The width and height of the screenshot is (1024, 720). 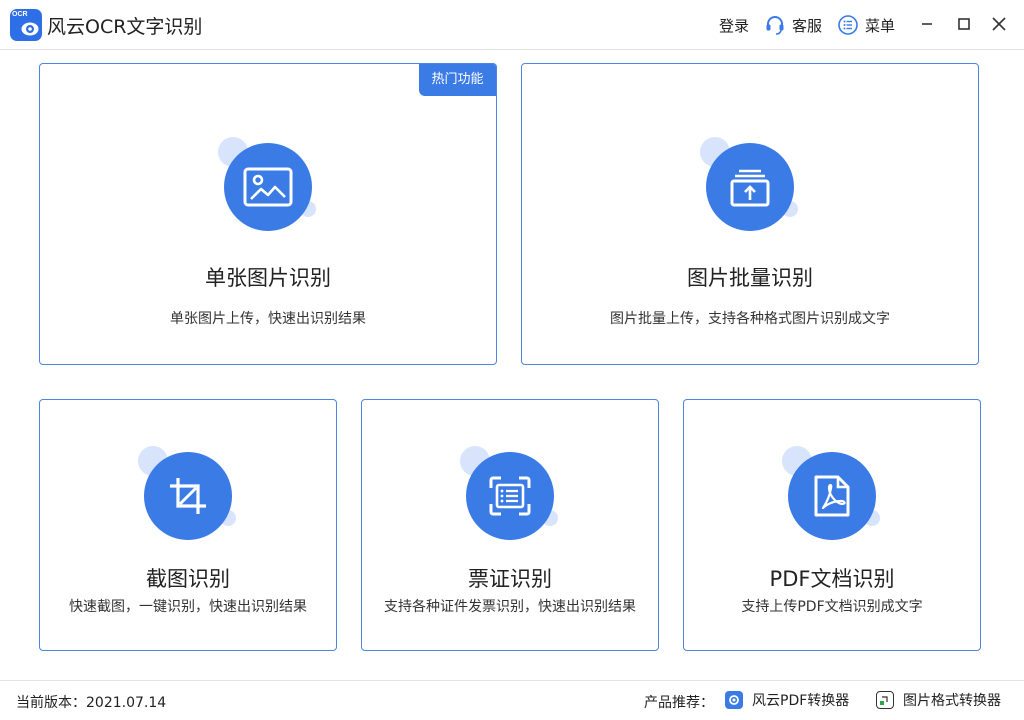 What do you see at coordinates (268, 278) in the screenshot?
I see `card-title: 单张图片识别` at bounding box center [268, 278].